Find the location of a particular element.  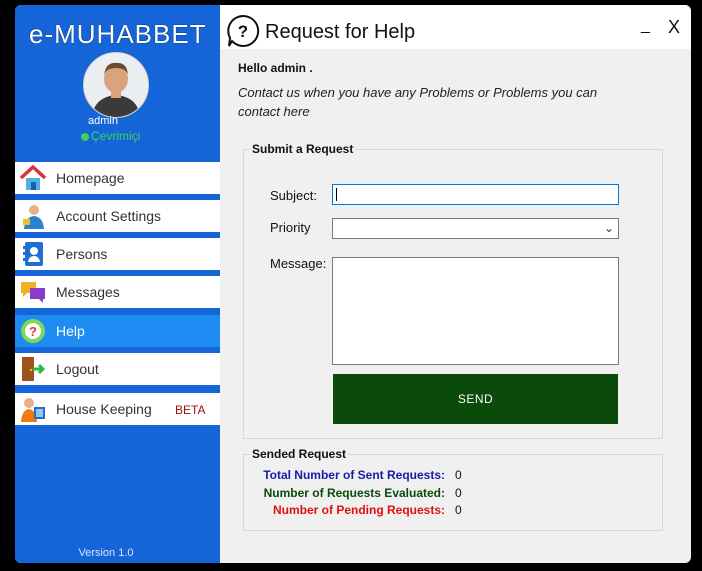

sidebar-item-label: Logout is located at coordinates (77, 369).